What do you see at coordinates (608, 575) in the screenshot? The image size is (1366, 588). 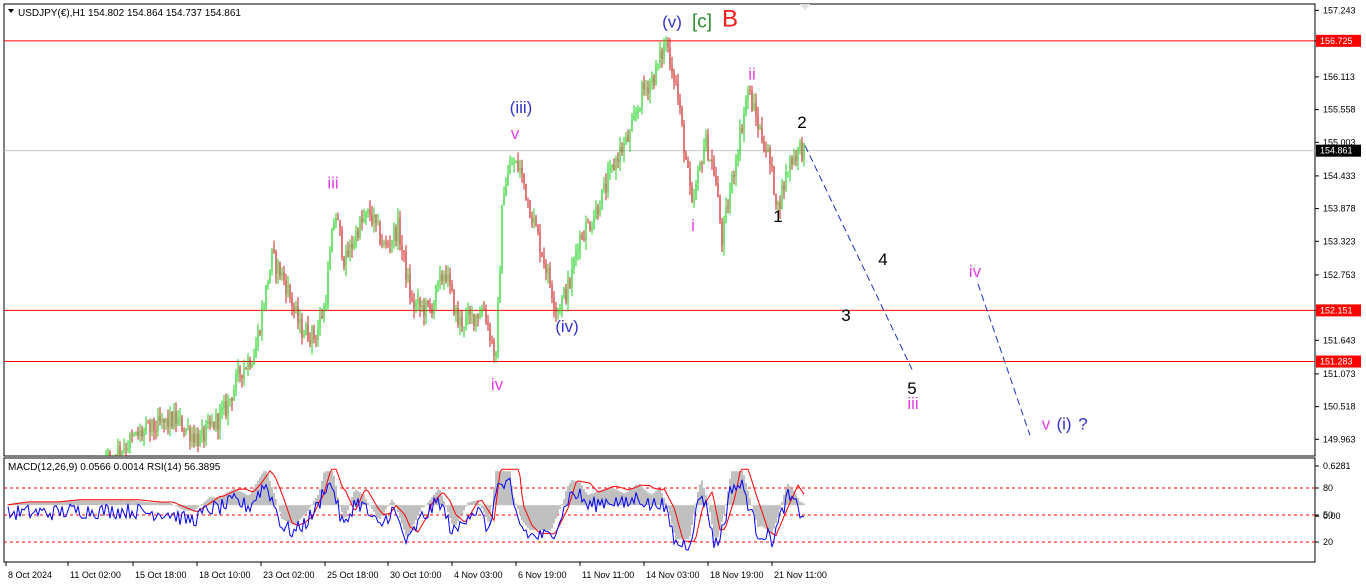 I see `x-tick-label: 11 Nov 11:00` at bounding box center [608, 575].